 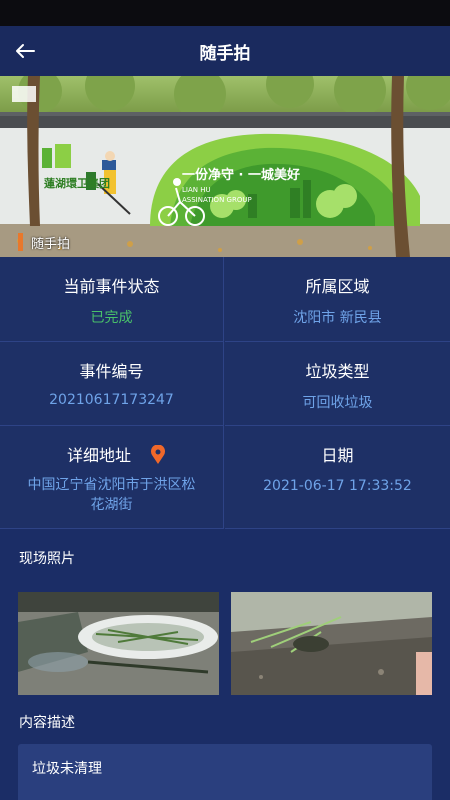 What do you see at coordinates (241, 175) in the screenshot?
I see `banner-slogan: 一份净守 · 一城美好` at bounding box center [241, 175].